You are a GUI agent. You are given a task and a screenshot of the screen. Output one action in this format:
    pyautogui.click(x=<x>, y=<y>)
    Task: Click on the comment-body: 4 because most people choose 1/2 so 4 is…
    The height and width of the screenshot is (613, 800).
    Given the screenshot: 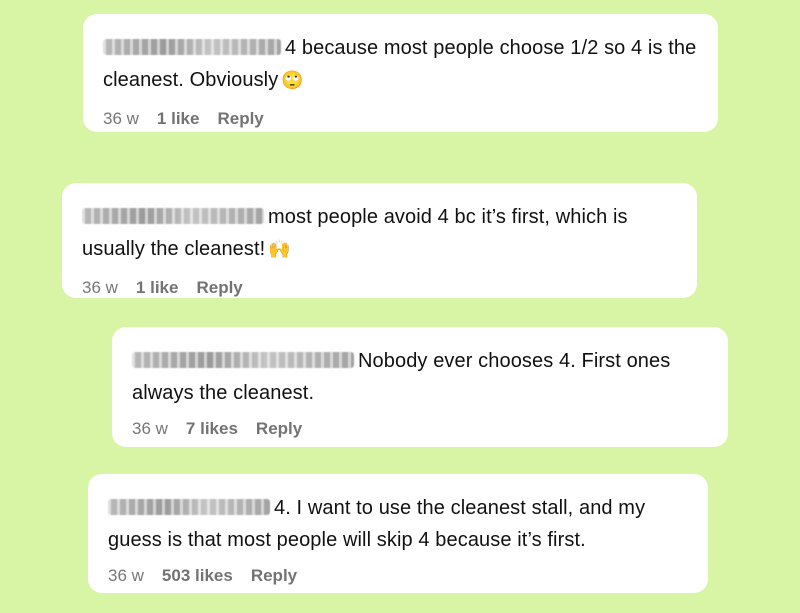 What is the action you would take?
    pyautogui.click(x=400, y=64)
    